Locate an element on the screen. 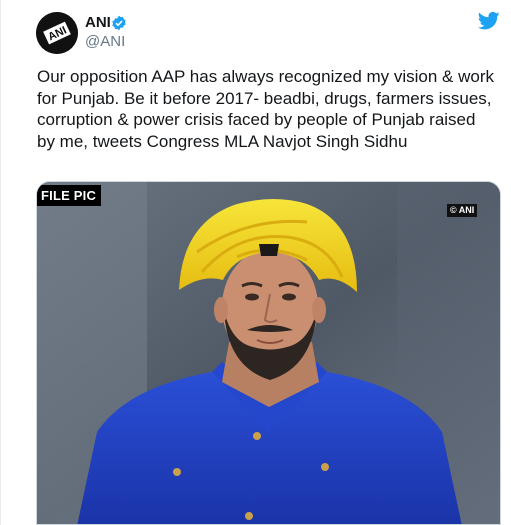 This screenshot has width=511, height=525. verified-badge-icon is located at coordinates (119, 23).